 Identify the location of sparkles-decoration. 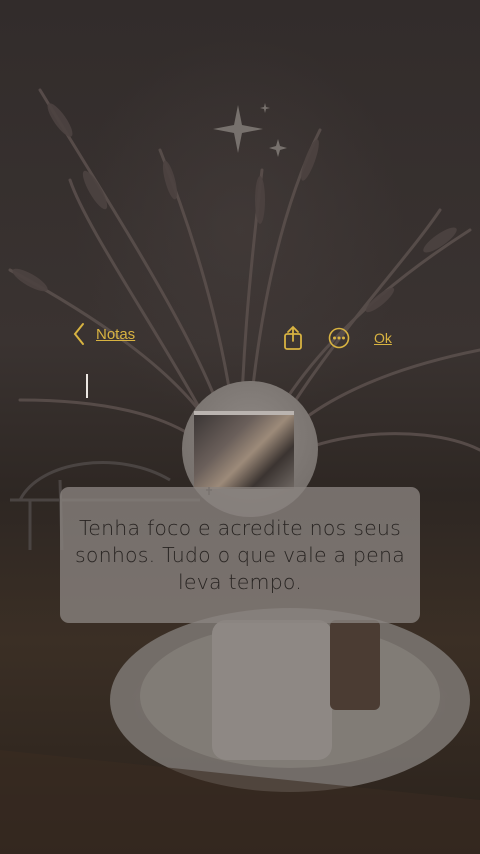
(250, 130).